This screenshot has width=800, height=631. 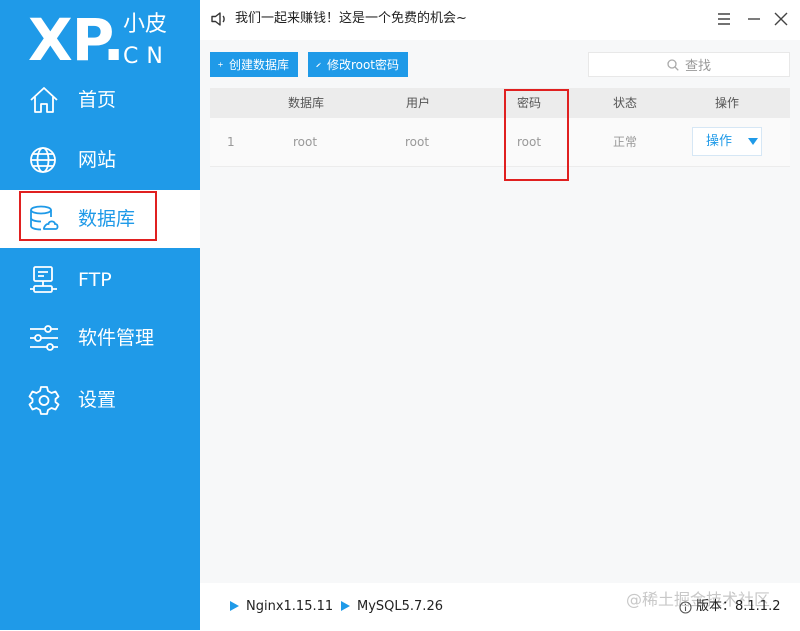 What do you see at coordinates (500, 142) in the screenshot?
I see `table-row: 1 root root root 正常 操作` at bounding box center [500, 142].